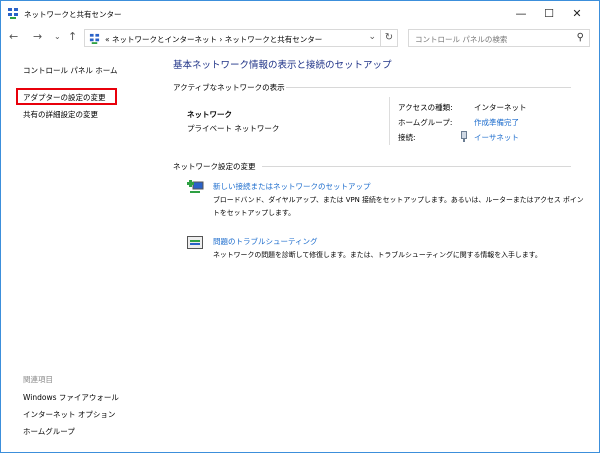 The height and width of the screenshot is (453, 600). Describe the element at coordinates (213, 39) in the screenshot. I see `breadcrumb: « ネットワークとインターネット › ネットワークと共有センター` at that location.